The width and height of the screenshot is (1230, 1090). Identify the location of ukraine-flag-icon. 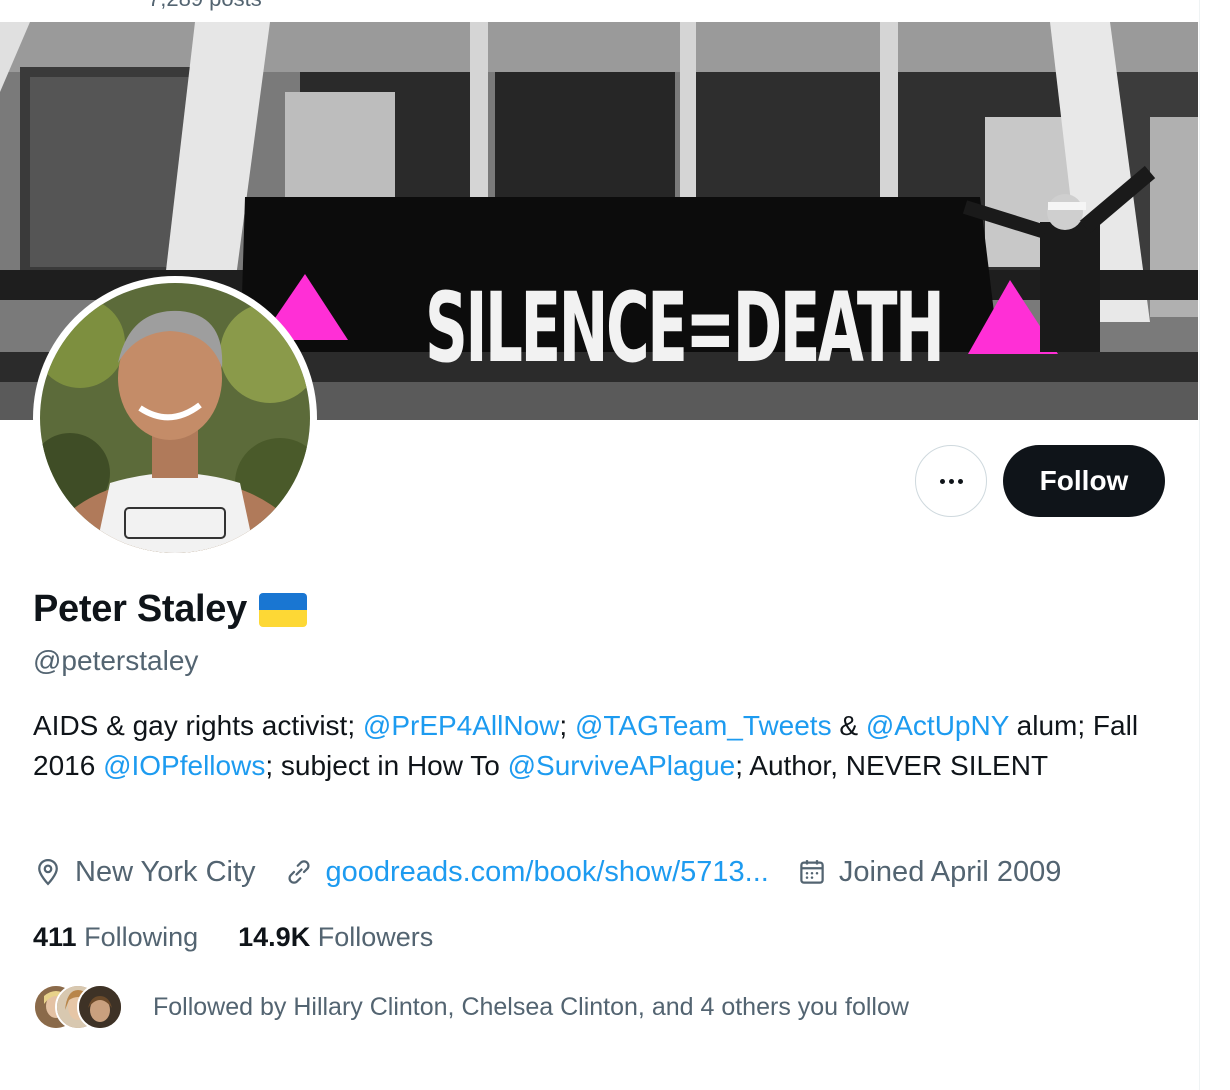
(282, 609).